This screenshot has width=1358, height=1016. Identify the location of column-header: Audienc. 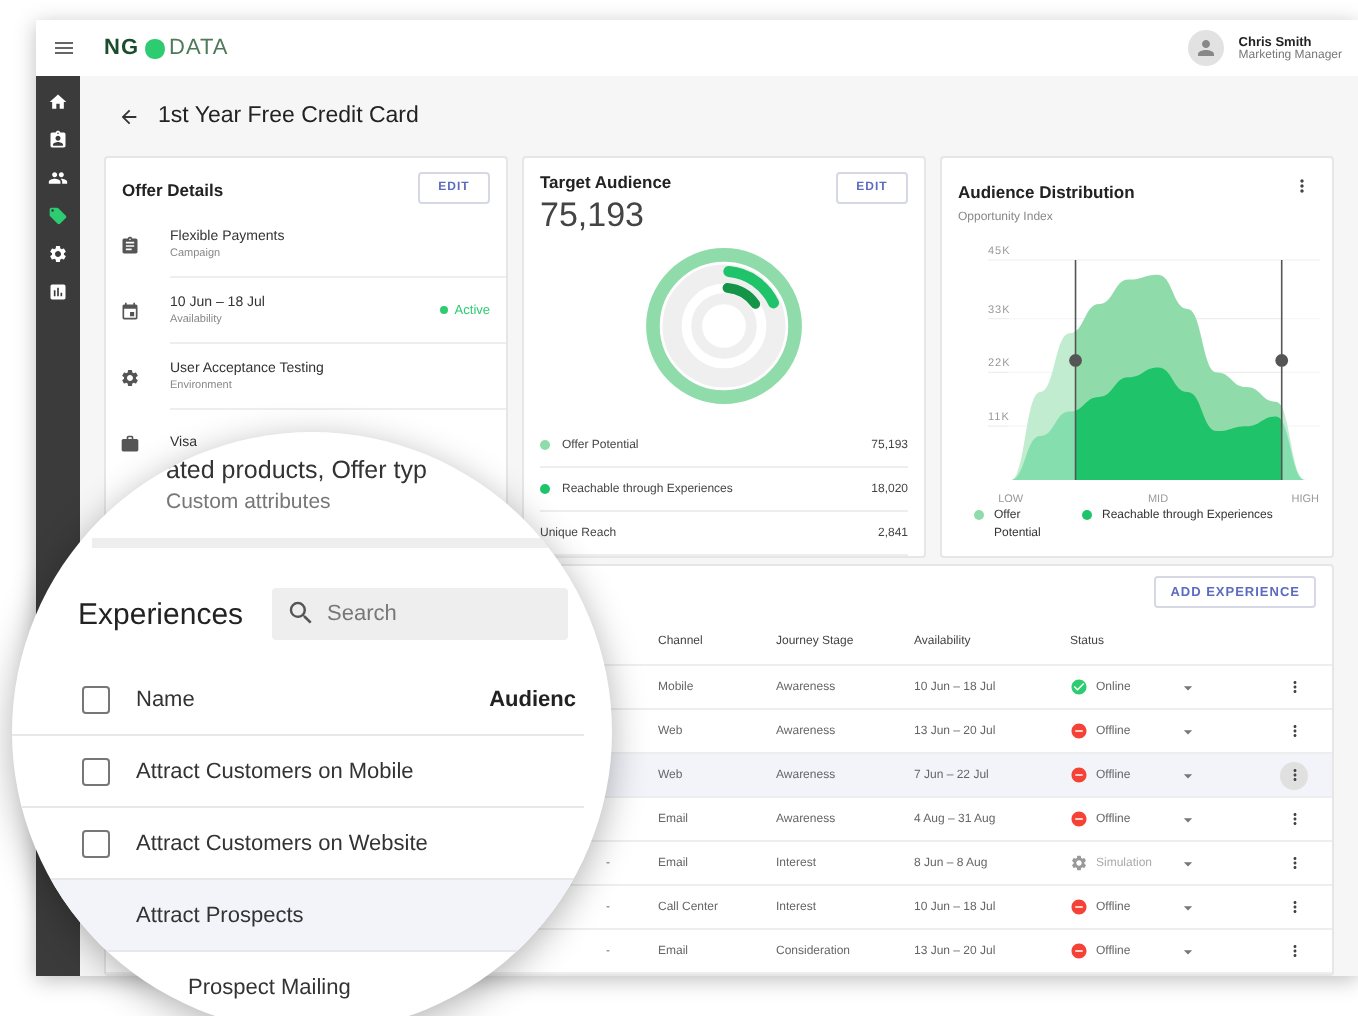
(532, 699).